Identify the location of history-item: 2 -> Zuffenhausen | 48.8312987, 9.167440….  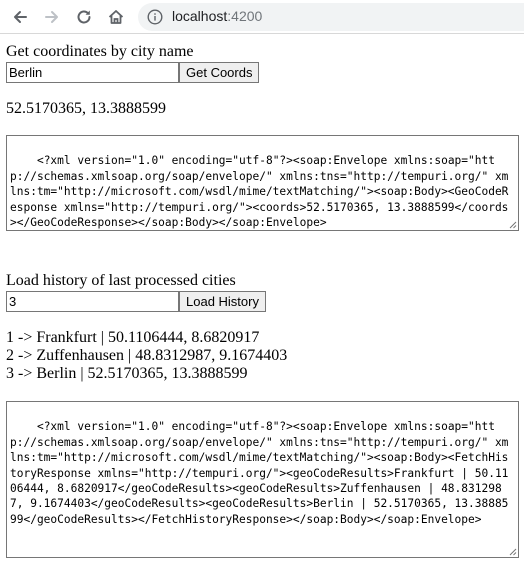
(147, 355).